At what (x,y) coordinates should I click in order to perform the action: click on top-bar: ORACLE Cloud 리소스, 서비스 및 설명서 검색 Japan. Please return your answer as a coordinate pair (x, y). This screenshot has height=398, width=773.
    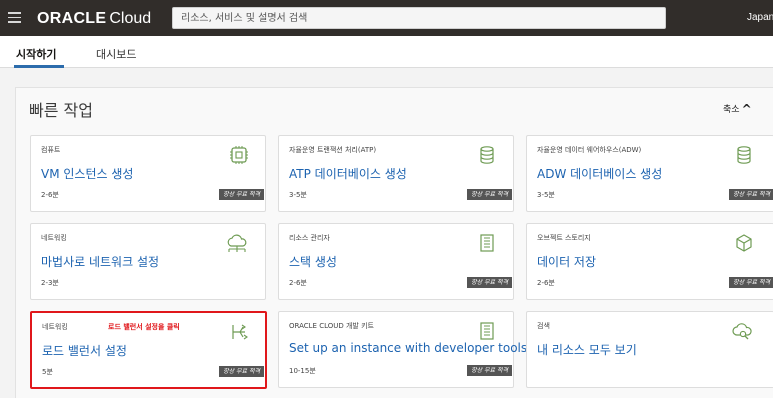
    Looking at the image, I should click on (386, 18).